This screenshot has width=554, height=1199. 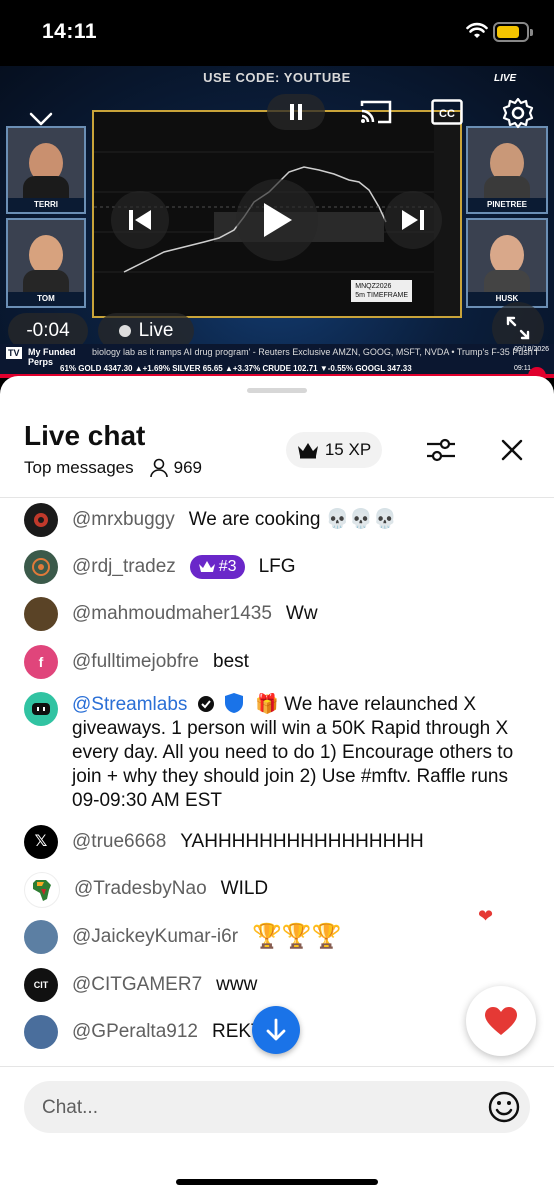 I want to click on avatar: f, so click(x=41, y=662).